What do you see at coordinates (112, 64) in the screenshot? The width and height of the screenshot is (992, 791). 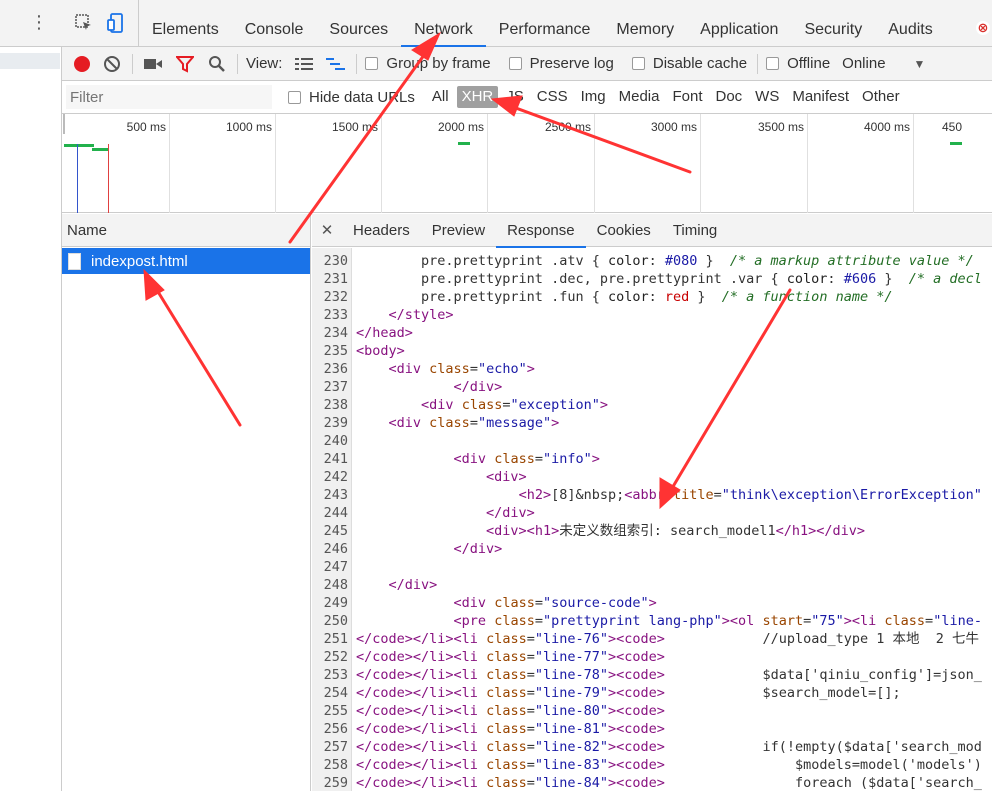 I see `clear-icon` at bounding box center [112, 64].